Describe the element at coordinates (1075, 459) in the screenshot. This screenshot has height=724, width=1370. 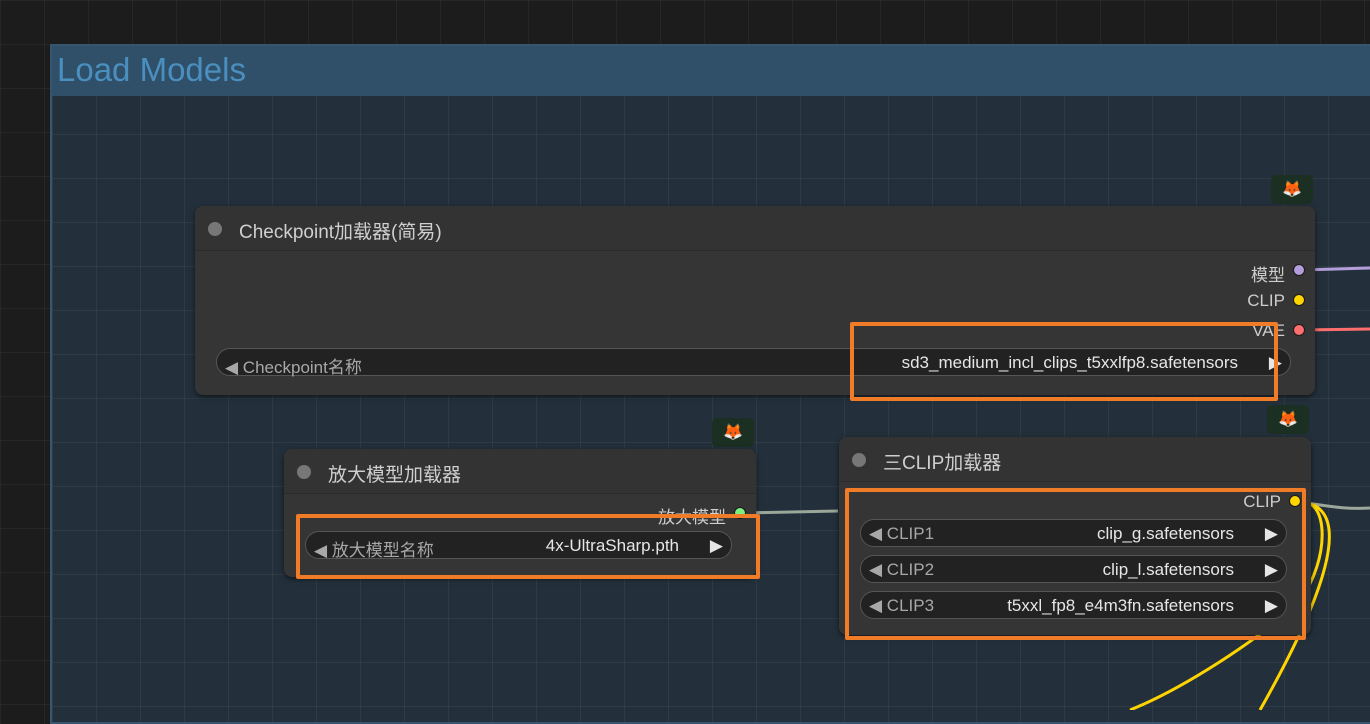
I see `node-header: 三CLIP加载器` at that location.